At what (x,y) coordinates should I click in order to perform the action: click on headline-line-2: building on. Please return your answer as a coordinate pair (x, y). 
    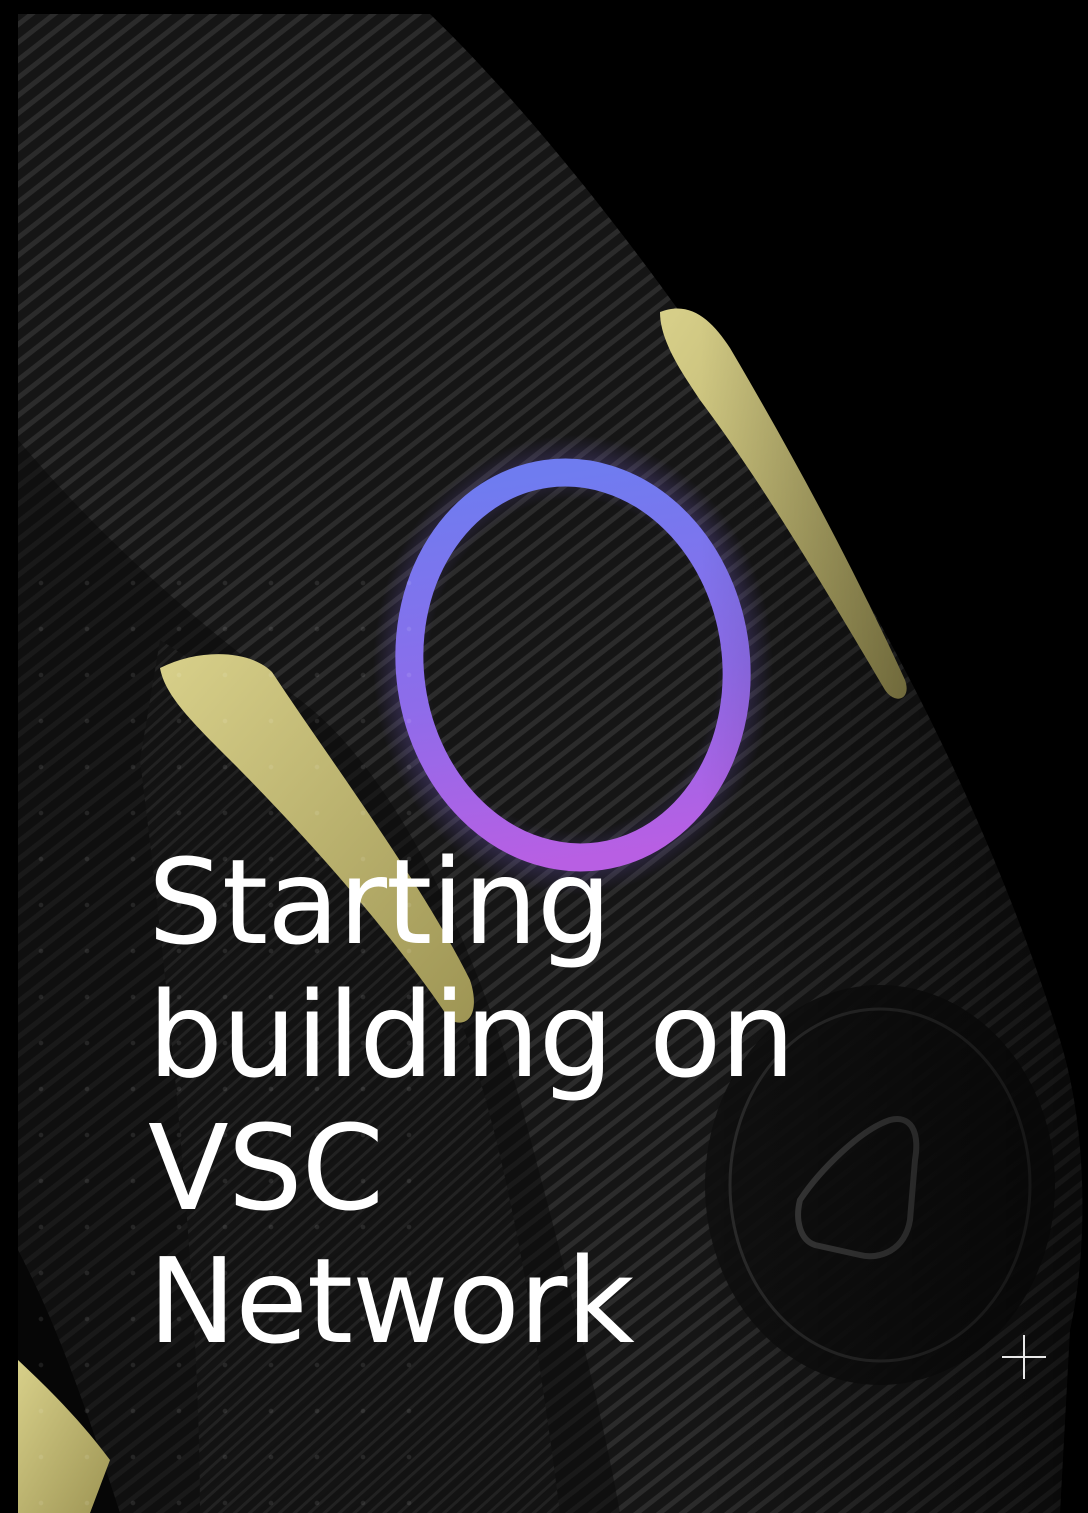
    Looking at the image, I should click on (471, 1035).